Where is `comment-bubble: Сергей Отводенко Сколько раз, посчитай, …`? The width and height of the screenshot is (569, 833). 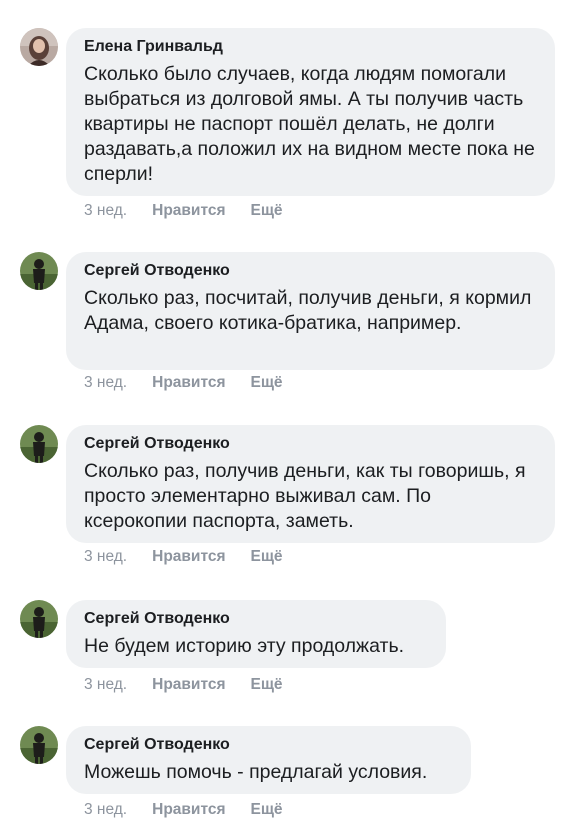
comment-bubble: Сергей Отводенко Сколько раз, посчитай, … is located at coordinates (310, 311).